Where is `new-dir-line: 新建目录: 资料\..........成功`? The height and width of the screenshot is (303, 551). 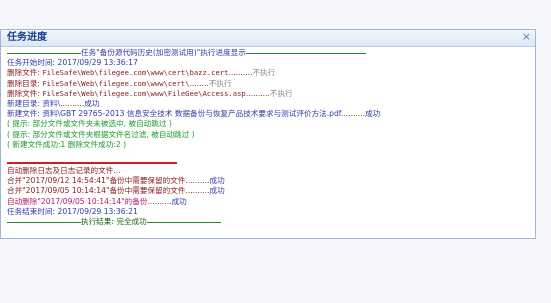 new-dir-line: 新建目录: 资料\..........成功 is located at coordinates (269, 104).